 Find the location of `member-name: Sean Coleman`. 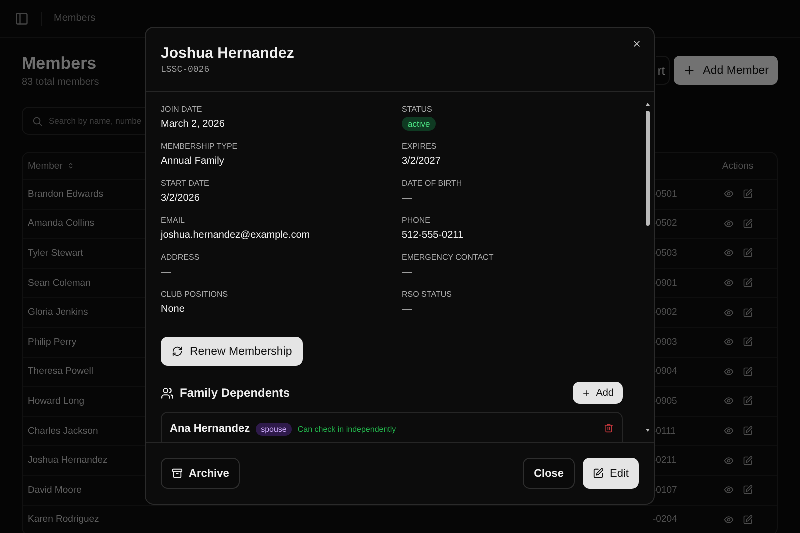

member-name: Sean Coleman is located at coordinates (59, 283).